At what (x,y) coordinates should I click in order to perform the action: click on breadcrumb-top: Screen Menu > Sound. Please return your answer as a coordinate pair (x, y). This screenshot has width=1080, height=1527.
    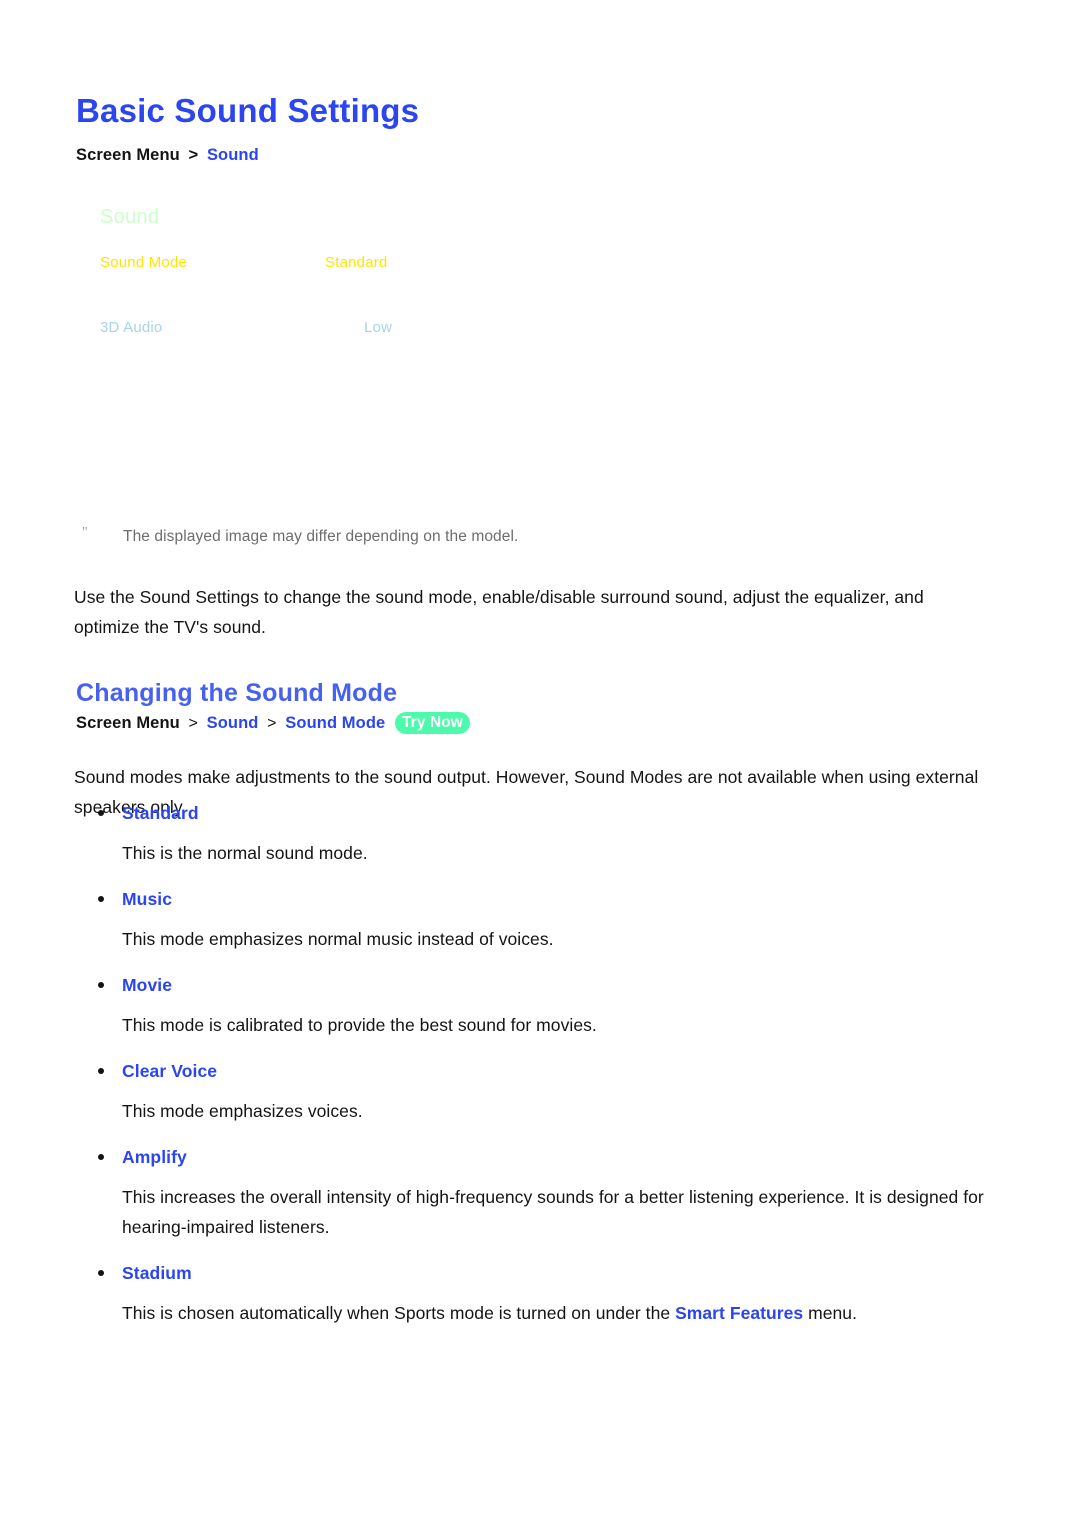
    Looking at the image, I should click on (167, 155).